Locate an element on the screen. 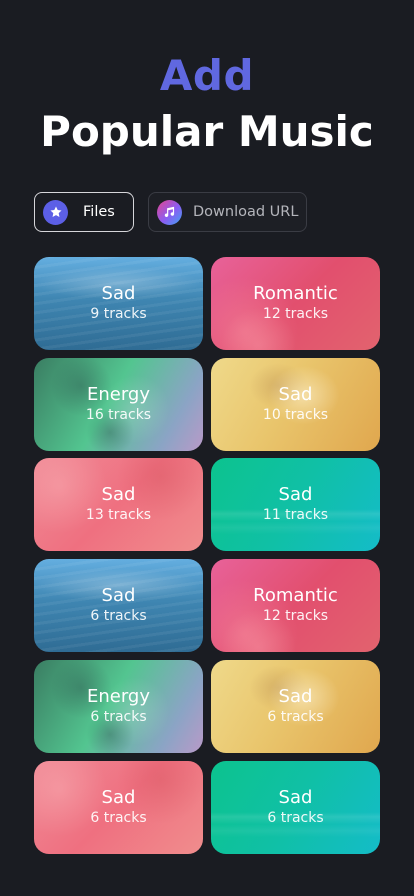 The height and width of the screenshot is (896, 414). page-heading: Add Popular Music is located at coordinates (207, 105).